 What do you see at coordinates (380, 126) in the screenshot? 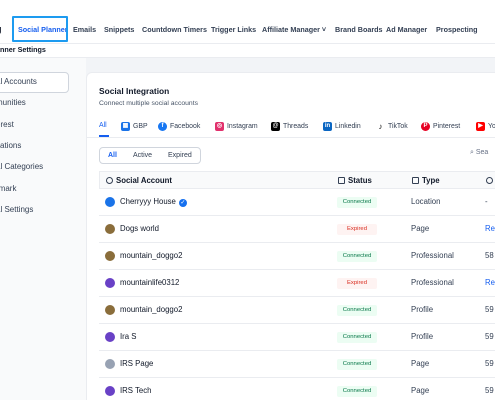
I see `tiktok-icon: ♪` at bounding box center [380, 126].